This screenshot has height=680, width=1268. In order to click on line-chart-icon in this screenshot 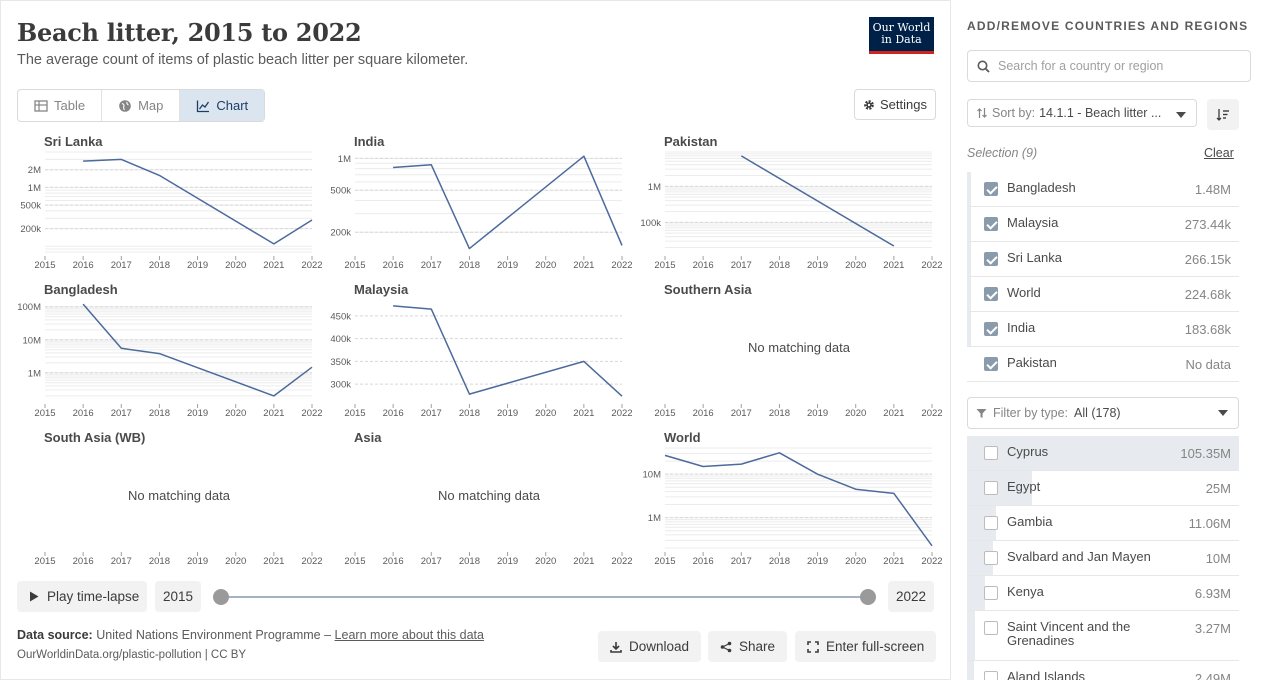, I will do `click(203, 106)`.